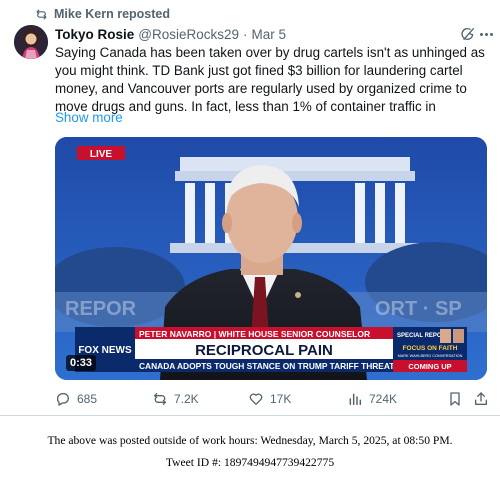  I want to click on background-text-right: ORT · SP, so click(418, 309).